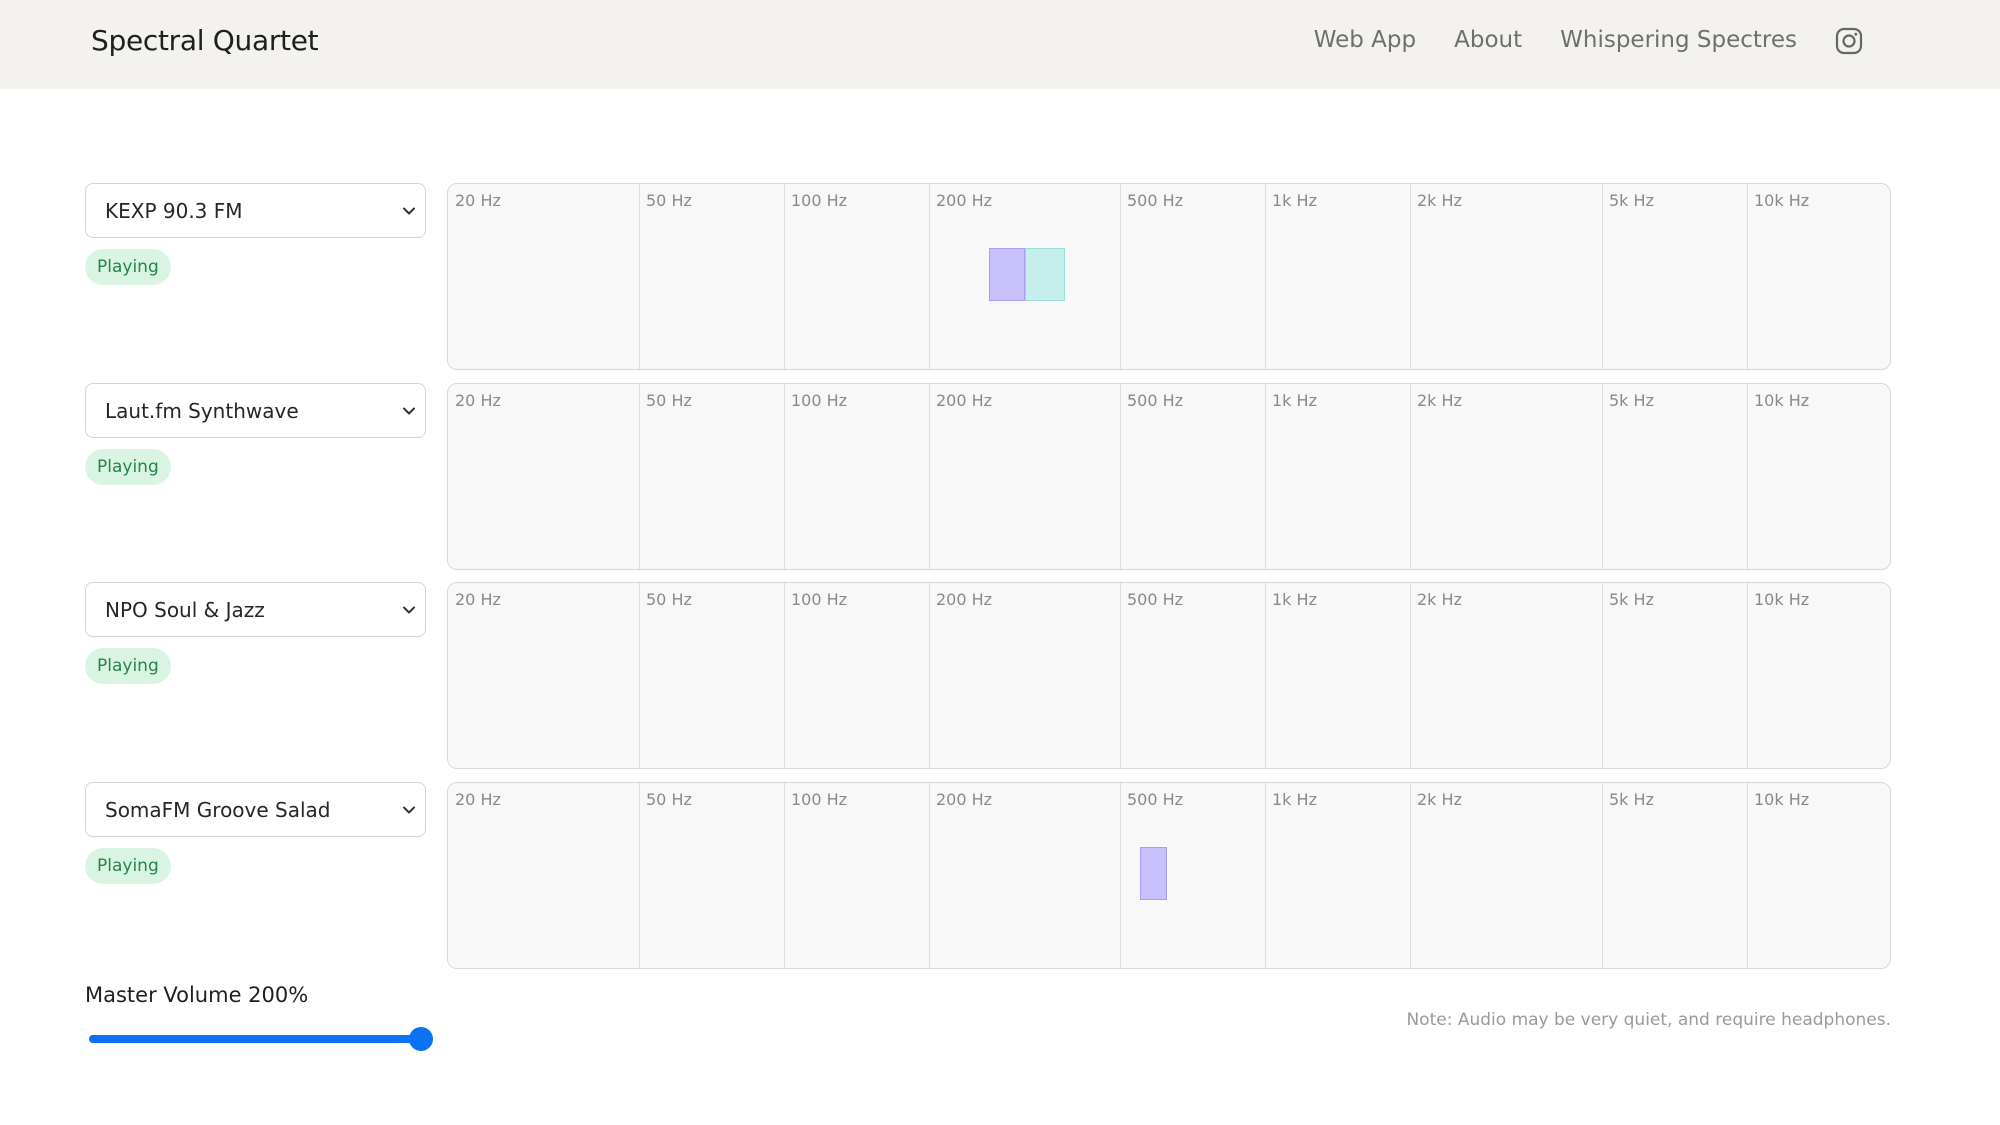 This screenshot has width=2000, height=1125. What do you see at coordinates (1678, 40) in the screenshot?
I see `nav-link-whispering-spectres: Whispering Spectres` at bounding box center [1678, 40].